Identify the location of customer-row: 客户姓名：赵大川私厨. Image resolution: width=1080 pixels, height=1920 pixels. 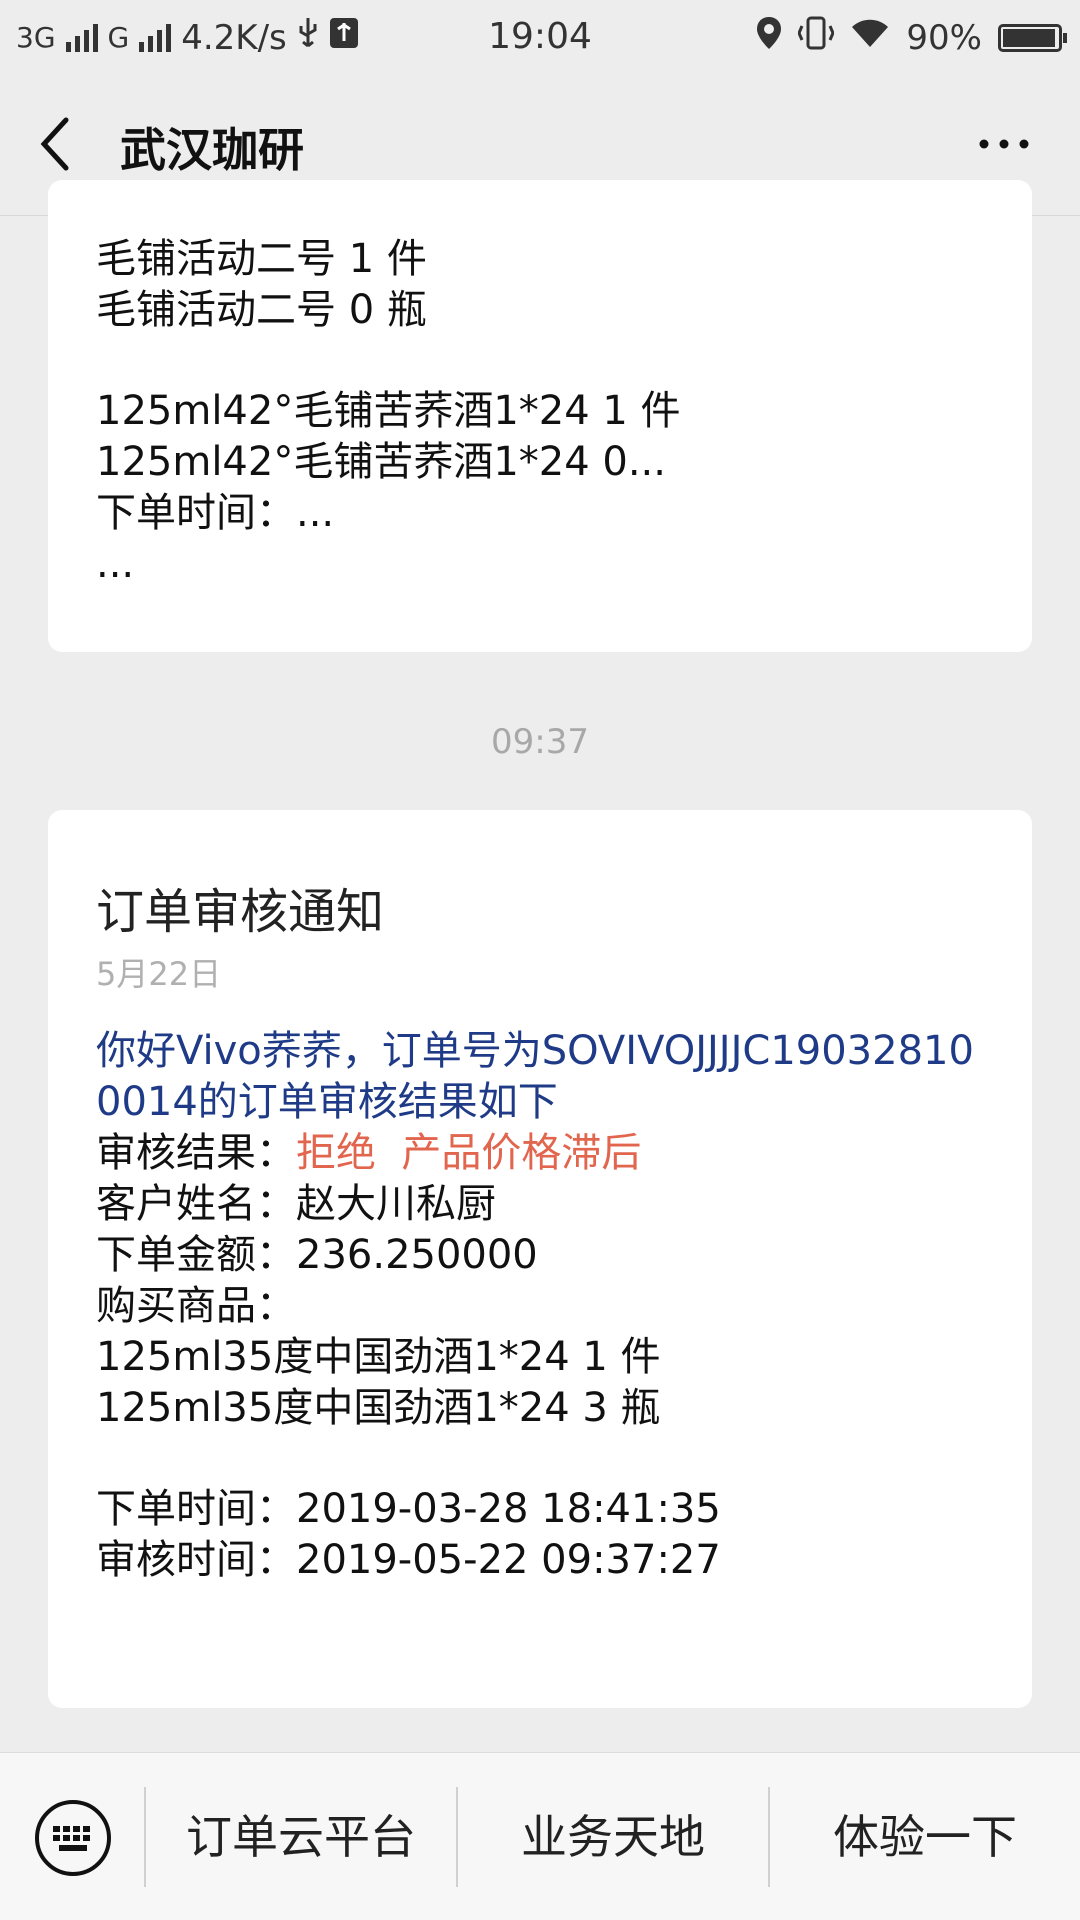
(564, 1204).